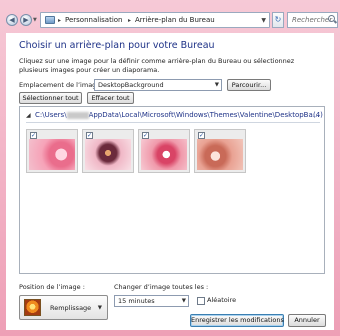  I want to click on forward-arrow-icon: ▶, so click(26, 20).